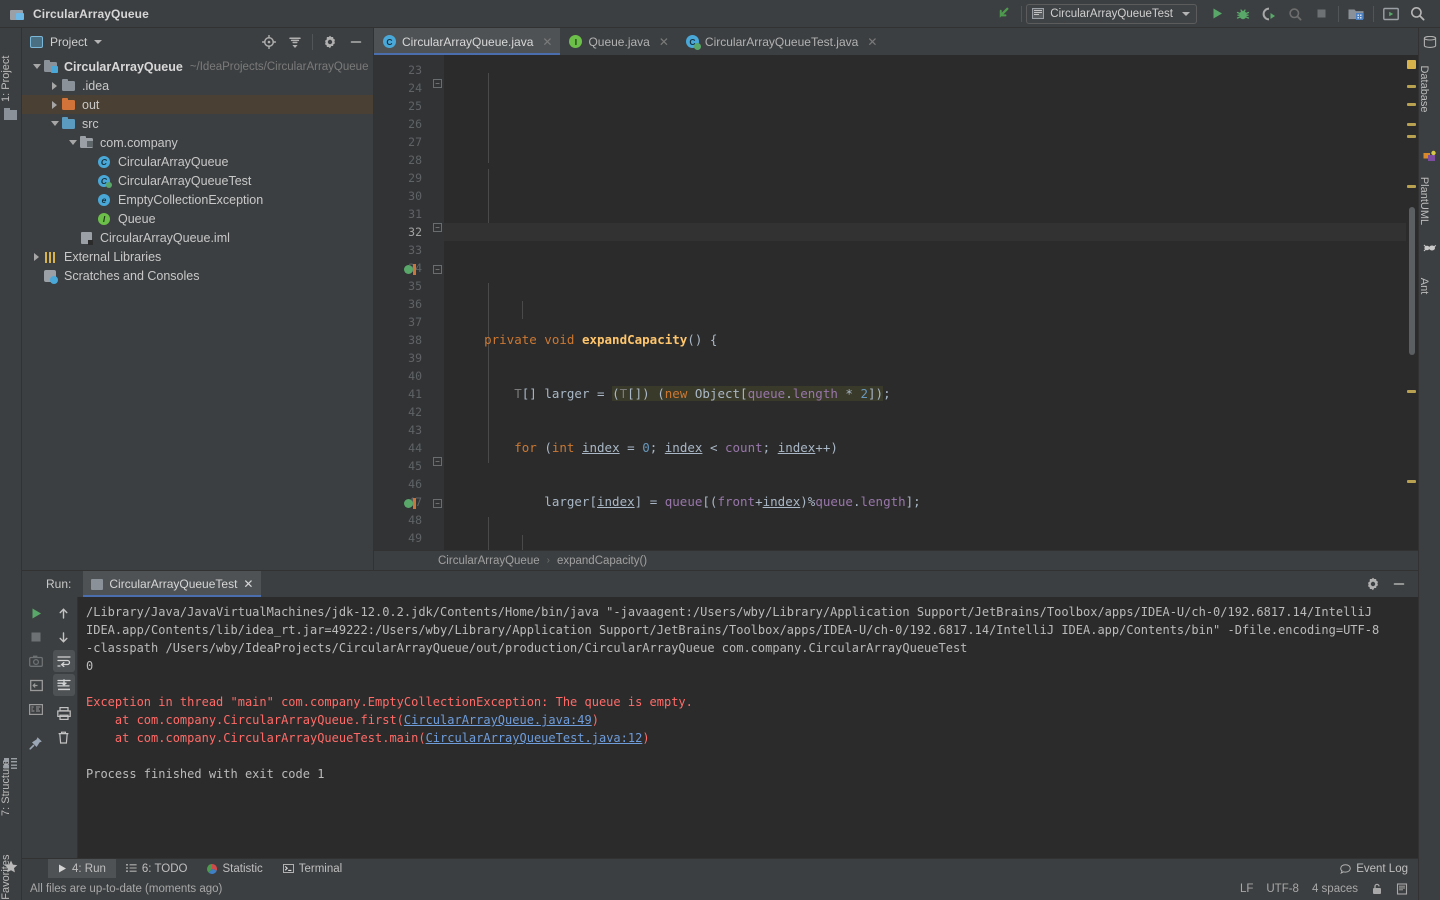  What do you see at coordinates (1269, 14) in the screenshot?
I see `run-coverage-button` at bounding box center [1269, 14].